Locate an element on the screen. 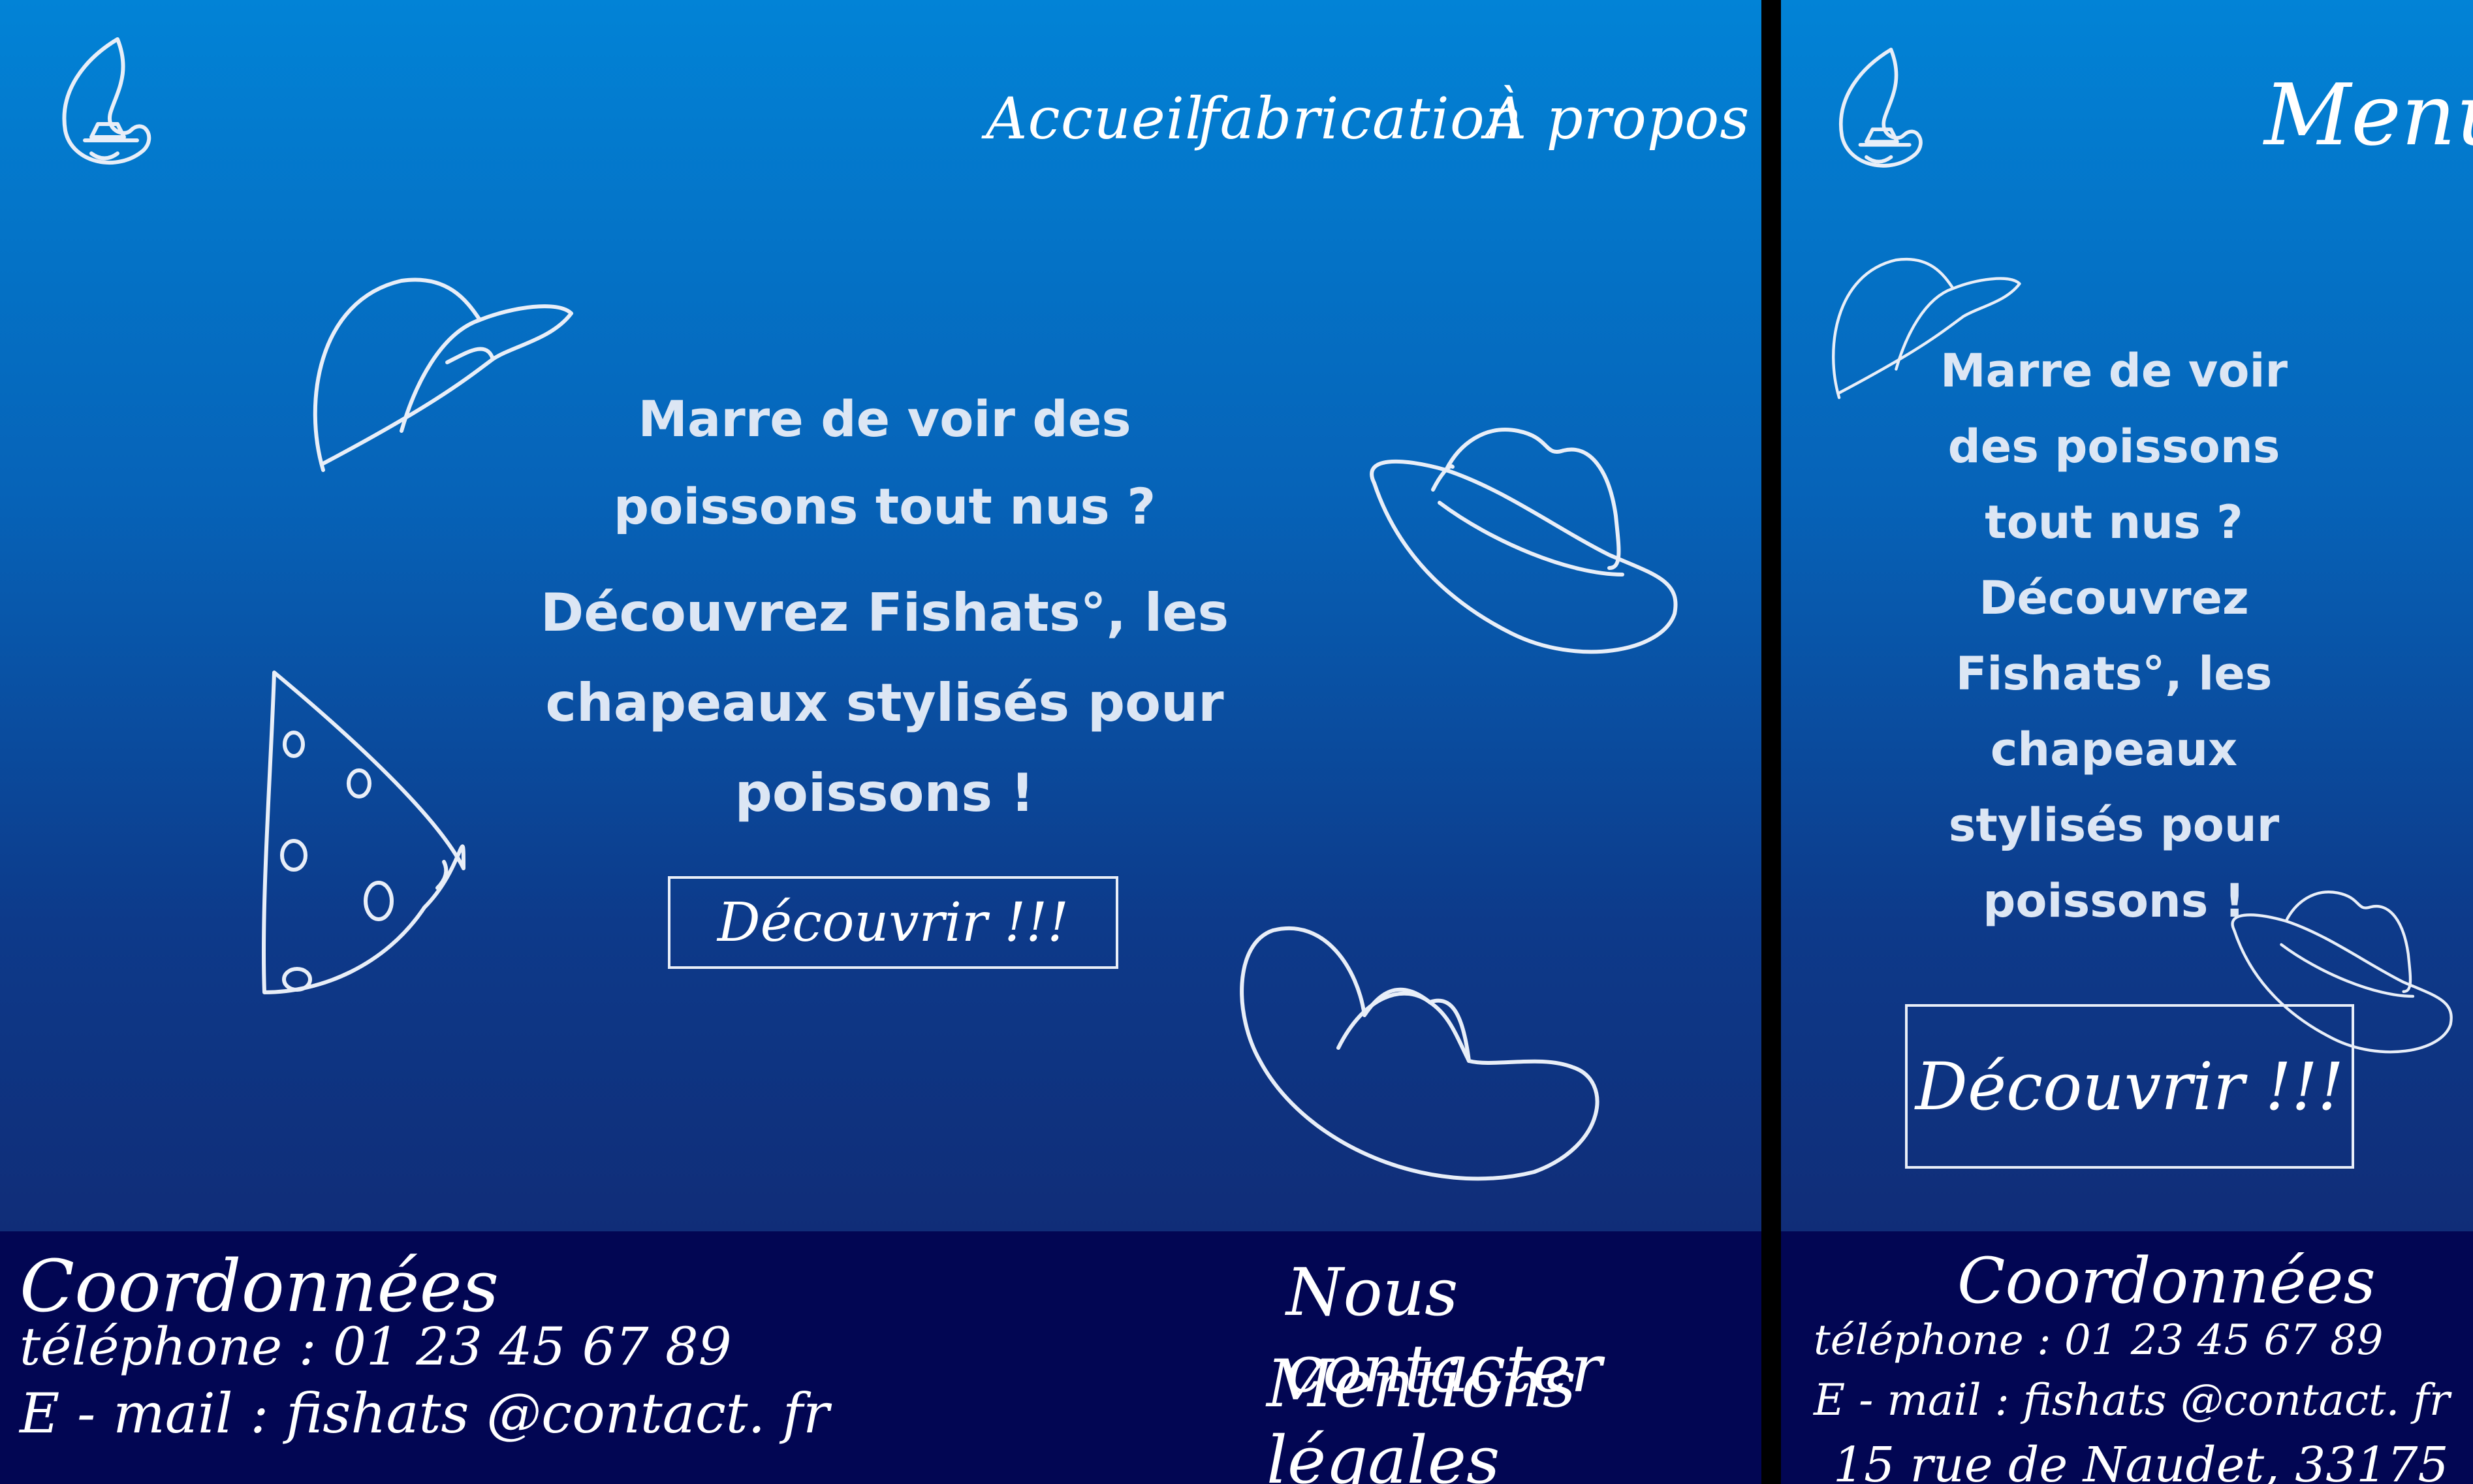 The image size is (2473, 1484). fish-logo-icon is located at coordinates (101, 105).